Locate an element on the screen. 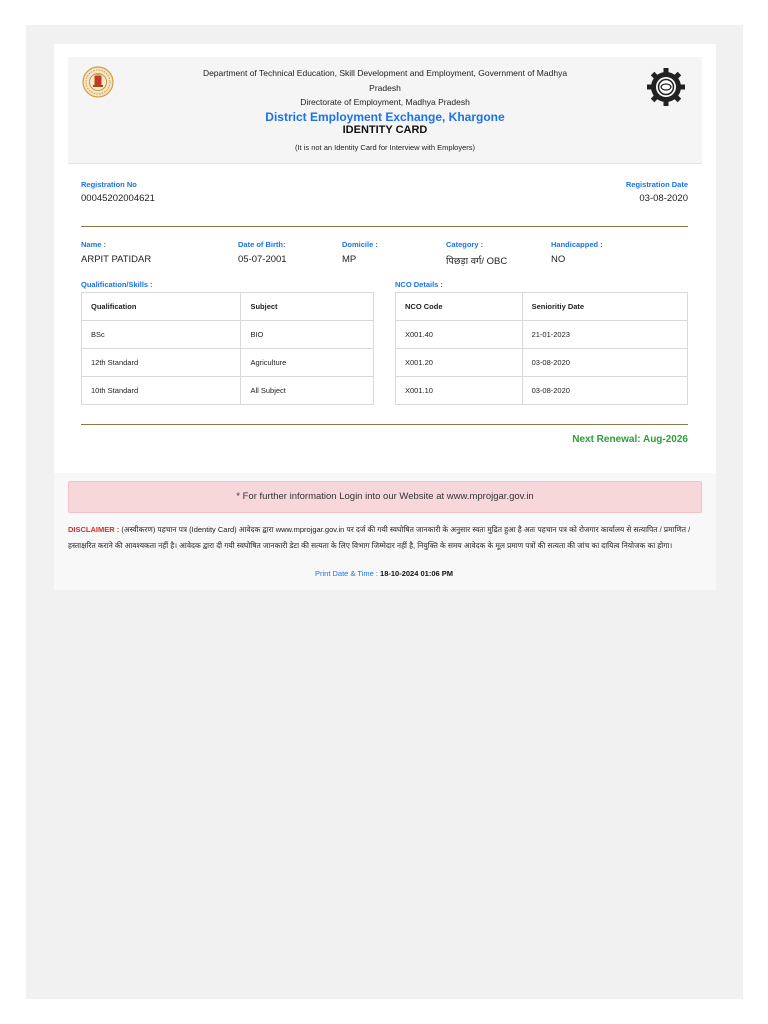 The height and width of the screenshot is (1024, 768). table-header-cell: Senioritiy Date is located at coordinates (605, 306).